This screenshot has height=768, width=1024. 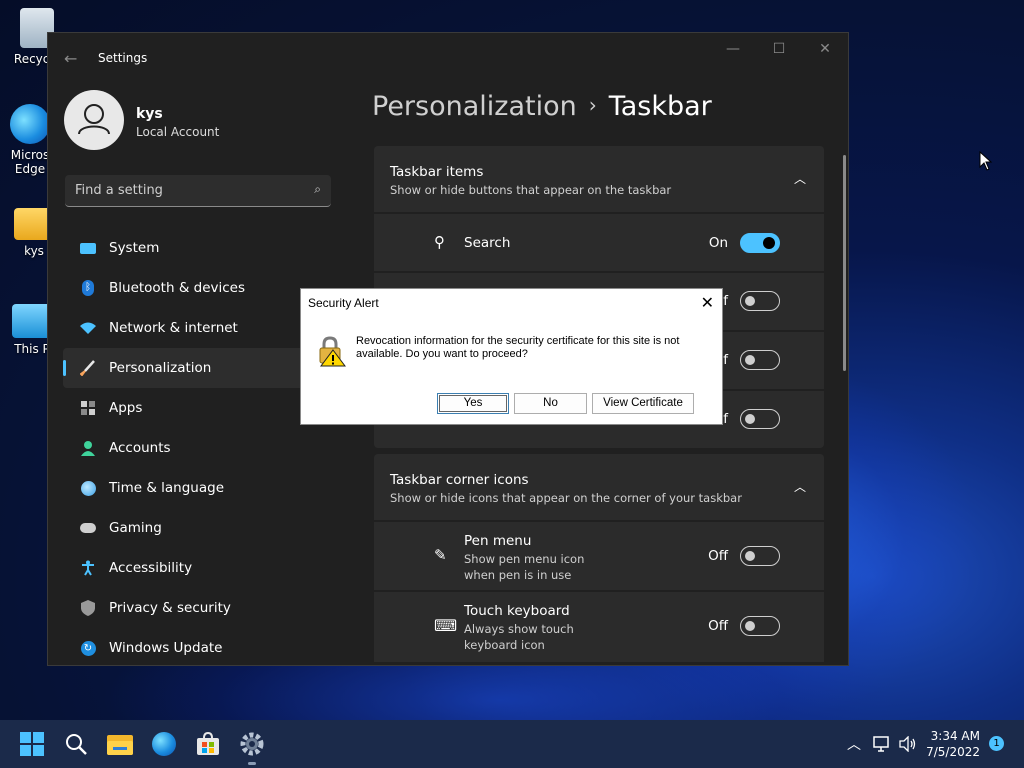 What do you see at coordinates (88, 288) in the screenshot?
I see `bluetooth-icon: ᛒ` at bounding box center [88, 288].